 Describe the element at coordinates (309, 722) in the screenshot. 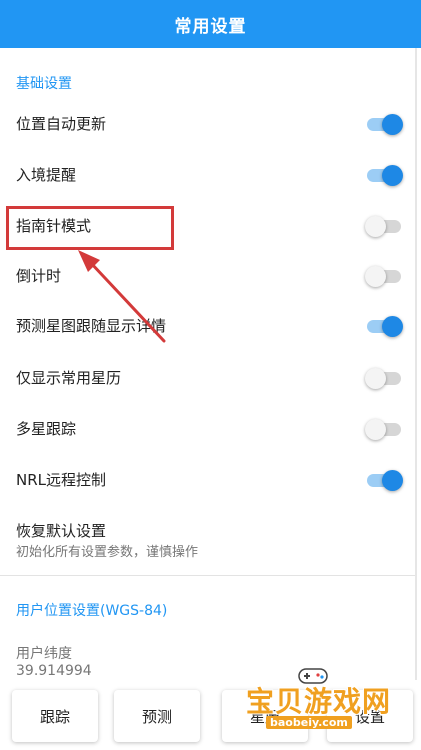

I see `watermark-url: baobeiy.com` at that location.